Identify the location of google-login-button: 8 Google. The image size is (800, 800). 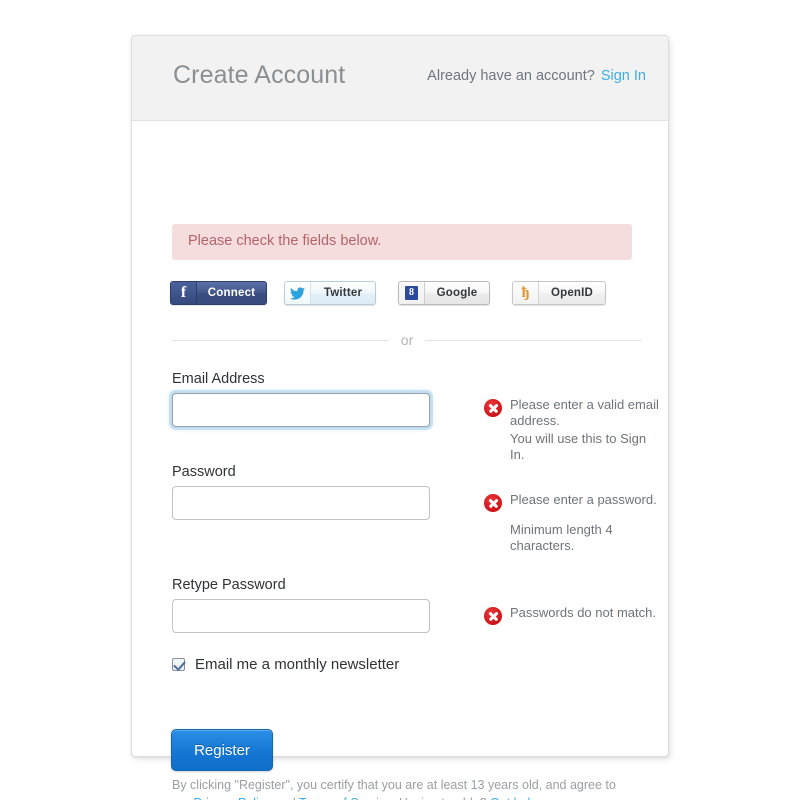
(444, 293).